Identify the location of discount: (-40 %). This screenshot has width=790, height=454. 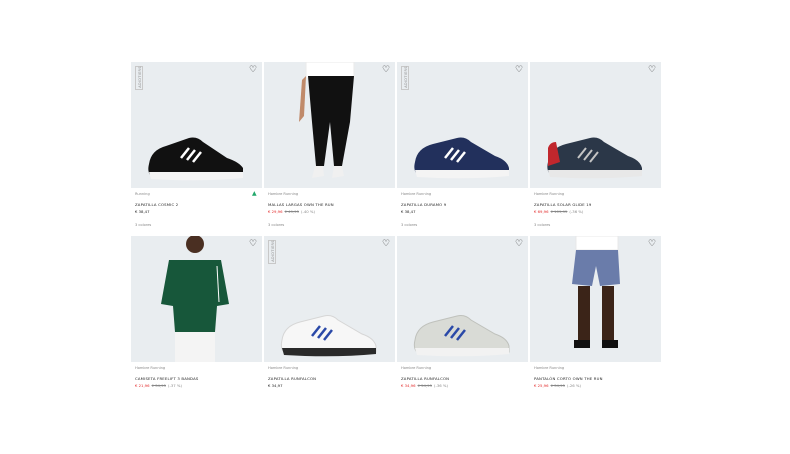
(308, 211).